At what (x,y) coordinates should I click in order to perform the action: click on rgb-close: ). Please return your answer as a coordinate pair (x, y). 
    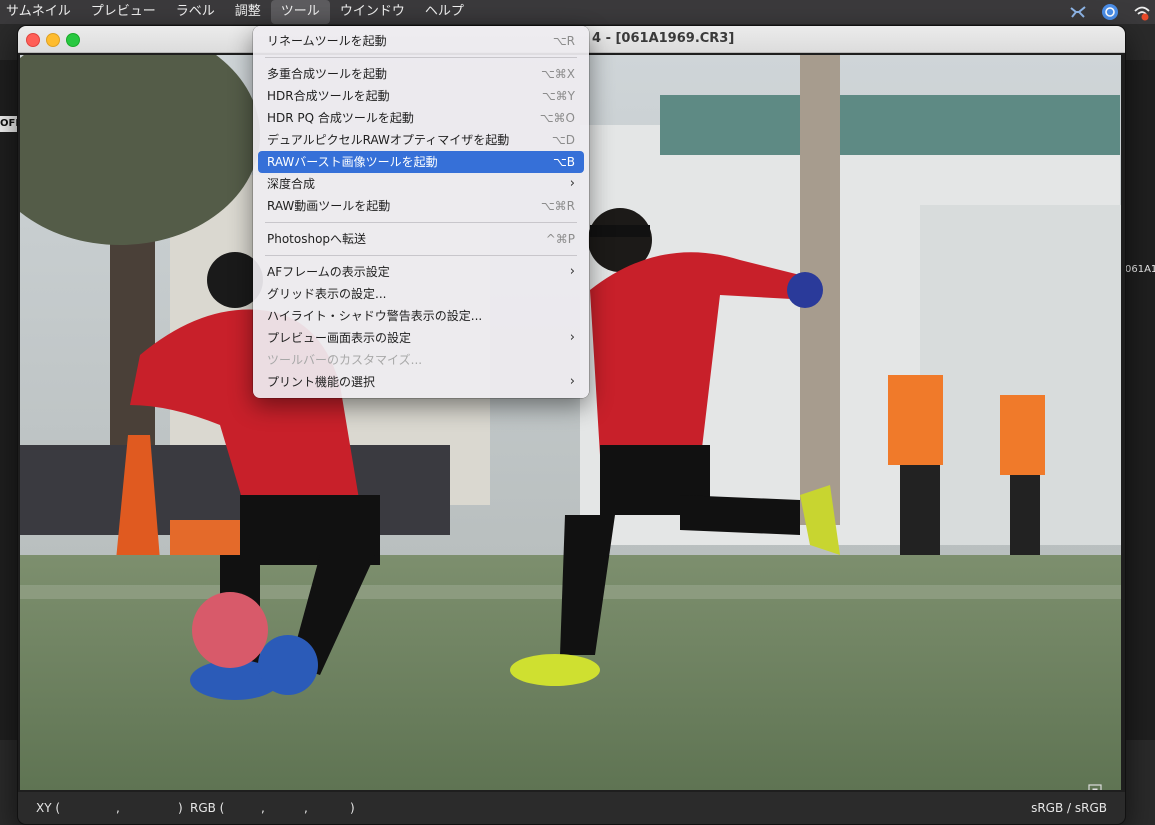
    Looking at the image, I should click on (352, 808).